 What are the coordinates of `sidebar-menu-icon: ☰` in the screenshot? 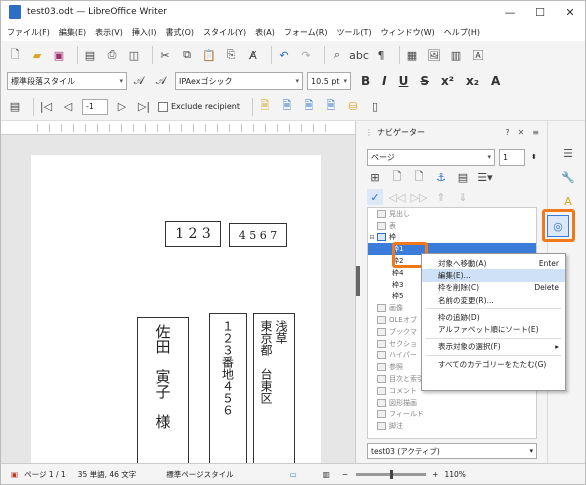 It's located at (568, 153).